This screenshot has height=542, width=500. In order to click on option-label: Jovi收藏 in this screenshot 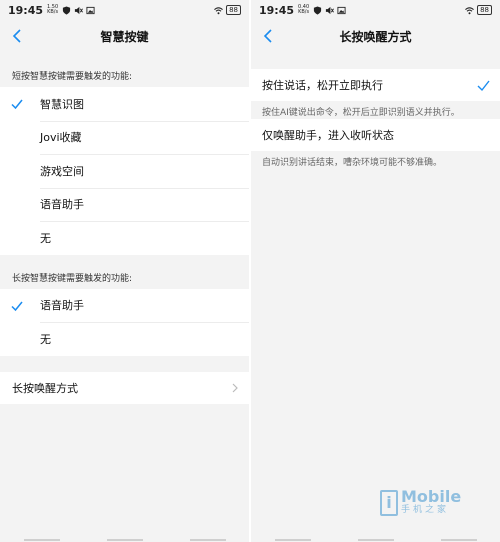, I will do `click(61, 138)`.